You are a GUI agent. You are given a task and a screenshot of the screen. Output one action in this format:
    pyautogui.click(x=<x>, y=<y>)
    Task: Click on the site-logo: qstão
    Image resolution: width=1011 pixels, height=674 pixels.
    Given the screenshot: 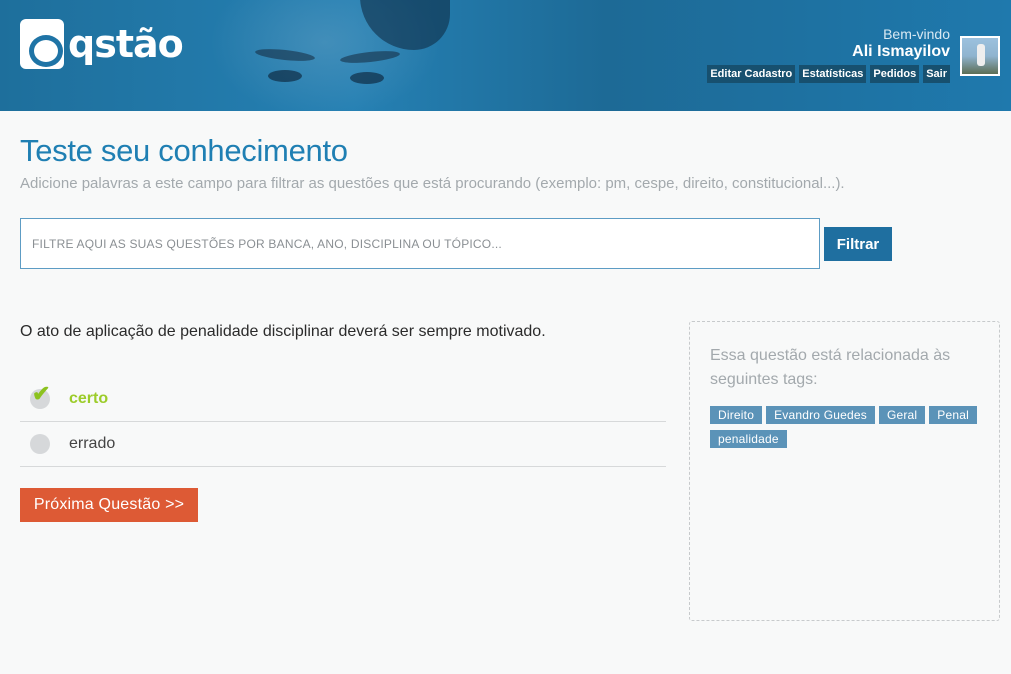 What is the action you would take?
    pyautogui.click(x=102, y=44)
    